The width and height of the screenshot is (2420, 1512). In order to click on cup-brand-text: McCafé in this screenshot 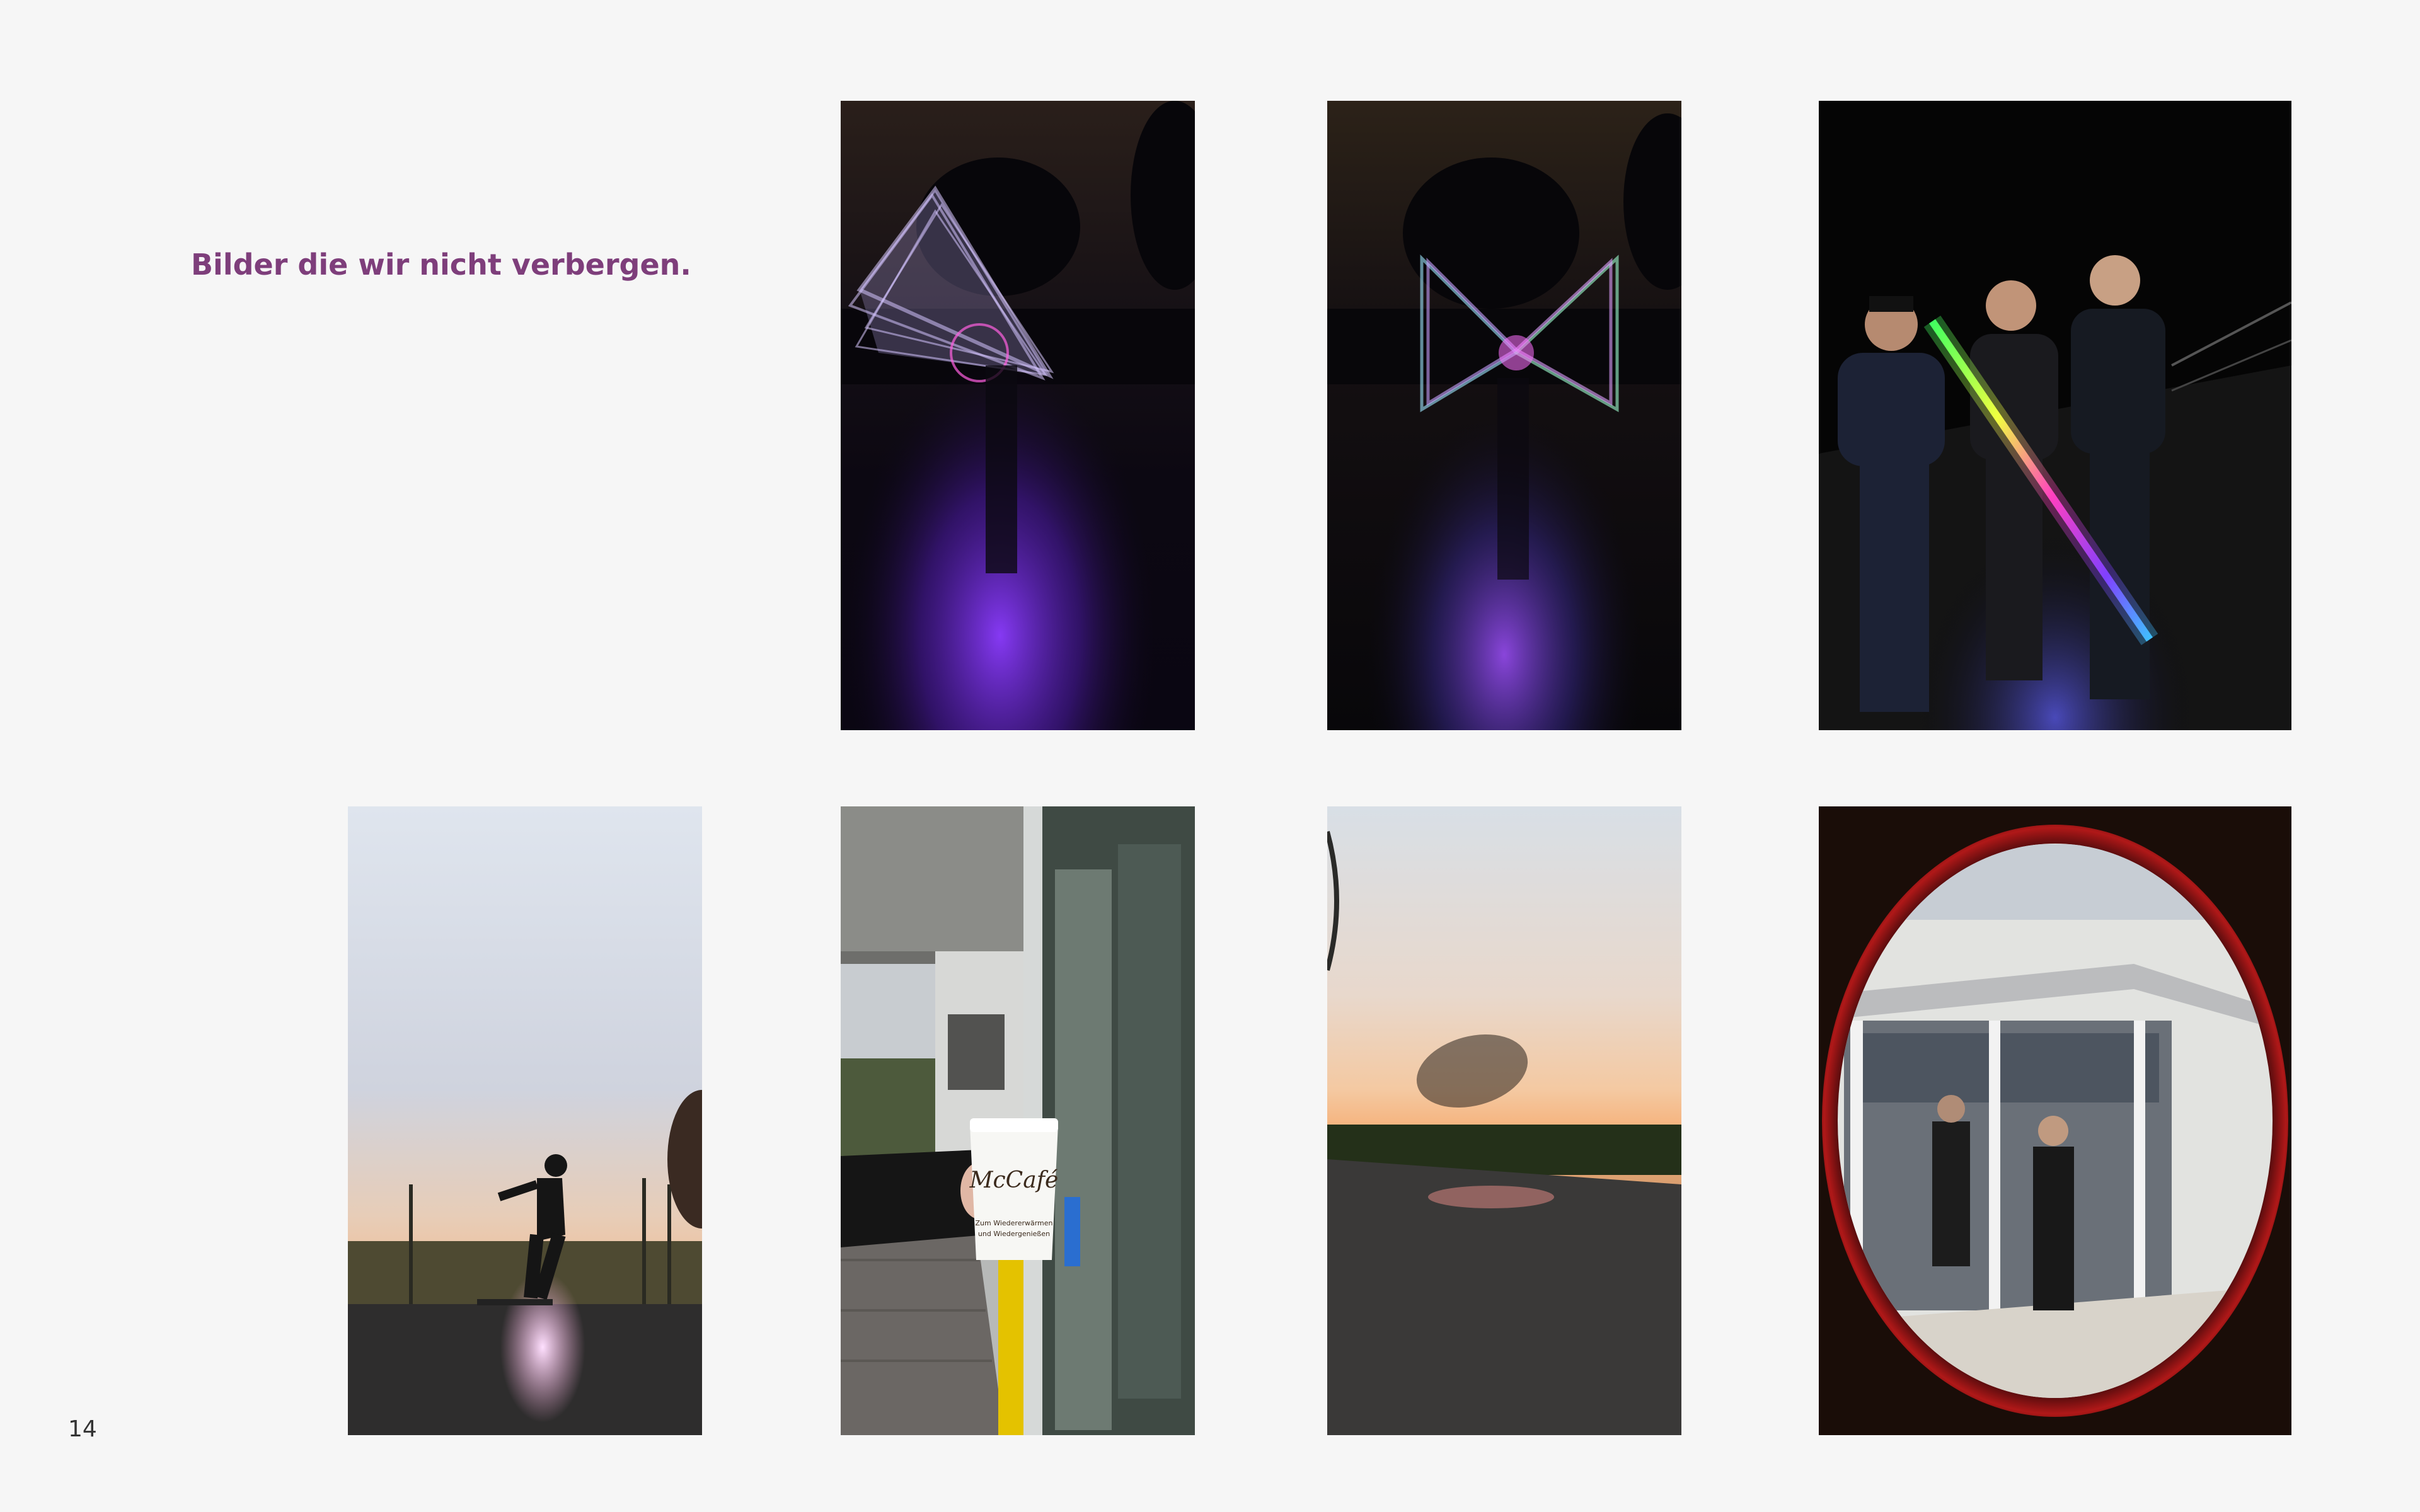, I will do `click(1014, 1180)`.